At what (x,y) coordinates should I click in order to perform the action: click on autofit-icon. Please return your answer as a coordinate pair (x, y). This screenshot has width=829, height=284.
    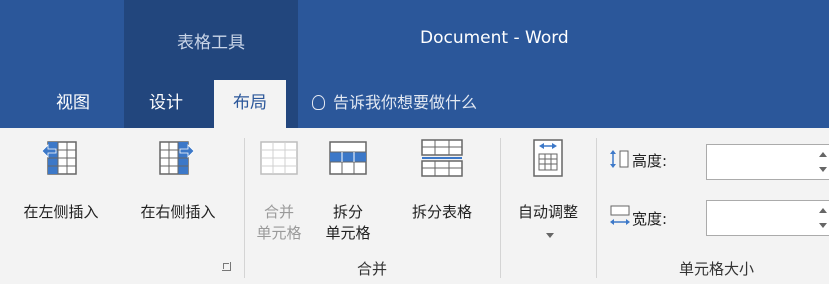
    Looking at the image, I should click on (548, 158).